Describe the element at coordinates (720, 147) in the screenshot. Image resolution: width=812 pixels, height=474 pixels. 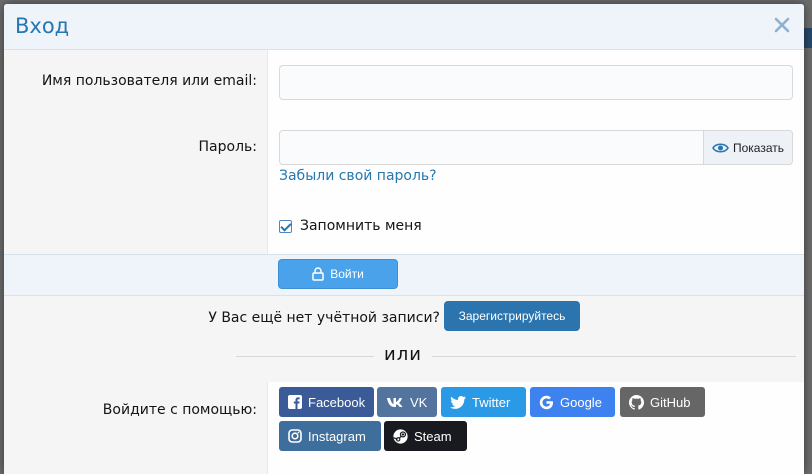
I see `eye-icon` at that location.